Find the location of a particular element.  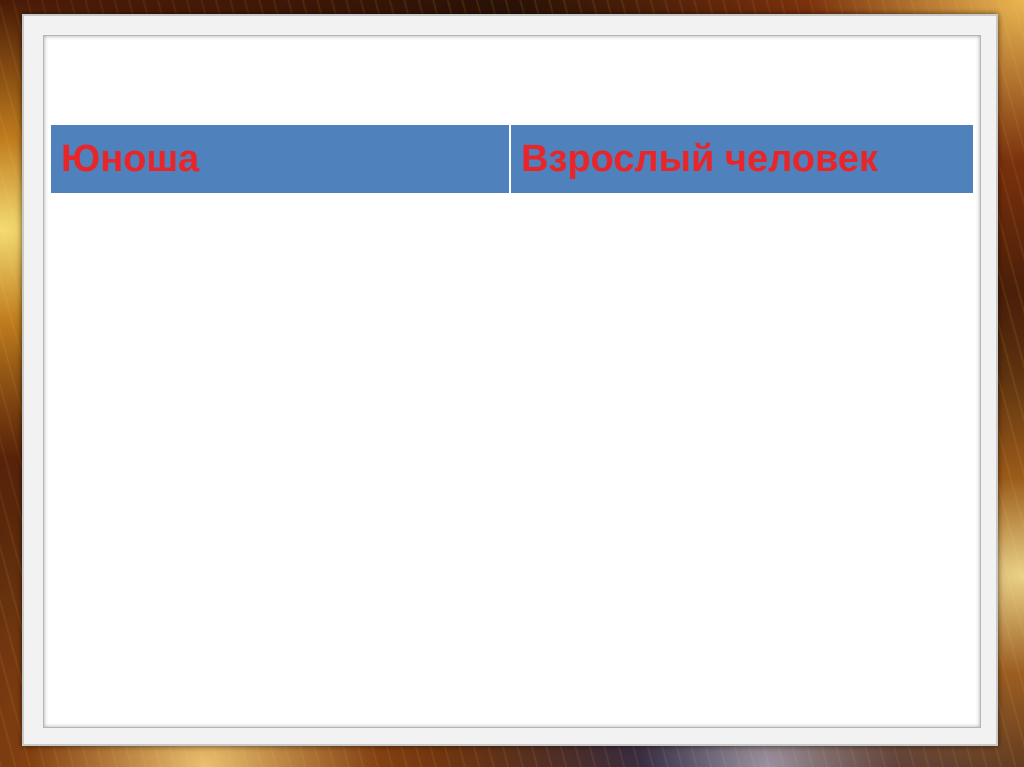

comparison-table: Юноша Взрослый человек is located at coordinates (512, 159).